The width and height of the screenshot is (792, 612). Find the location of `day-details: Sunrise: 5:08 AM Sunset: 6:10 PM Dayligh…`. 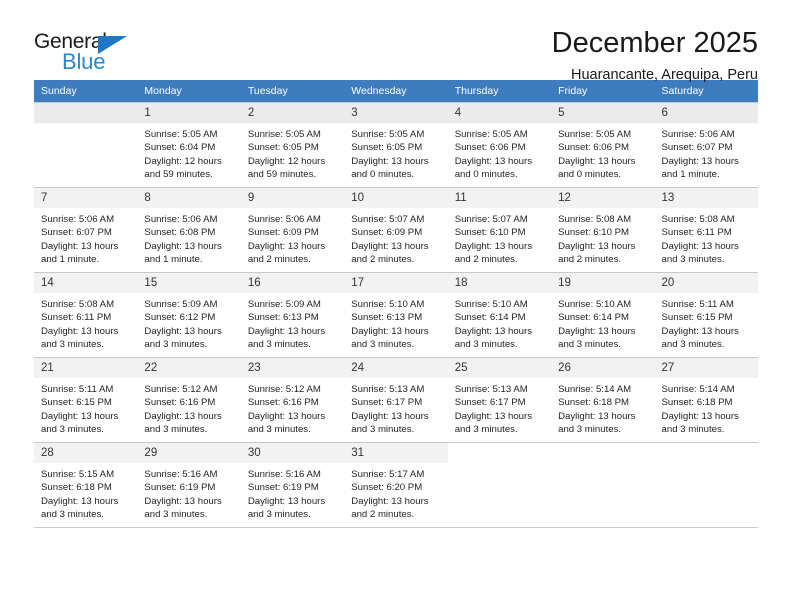

day-details: Sunrise: 5:08 AM Sunset: 6:10 PM Dayligh… is located at coordinates (602, 237).